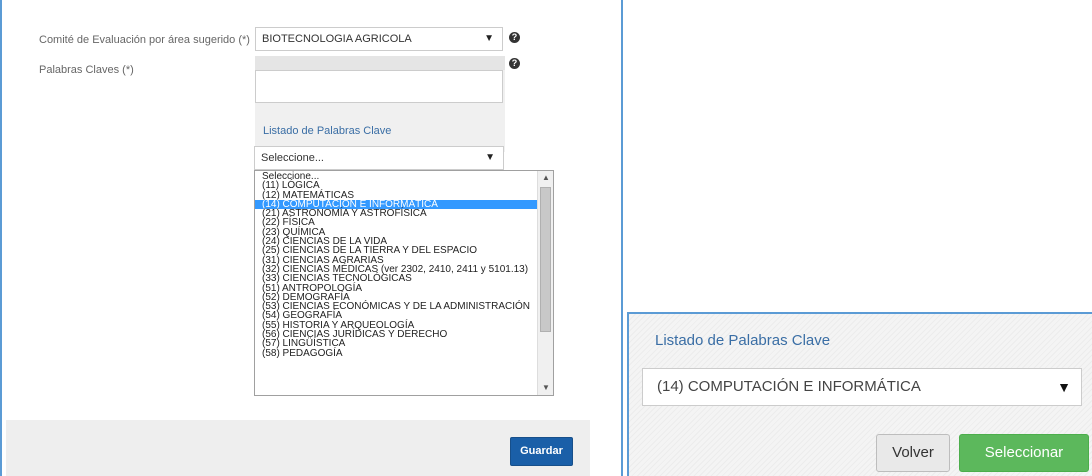  I want to click on guardar-button: Guardar, so click(541, 451).